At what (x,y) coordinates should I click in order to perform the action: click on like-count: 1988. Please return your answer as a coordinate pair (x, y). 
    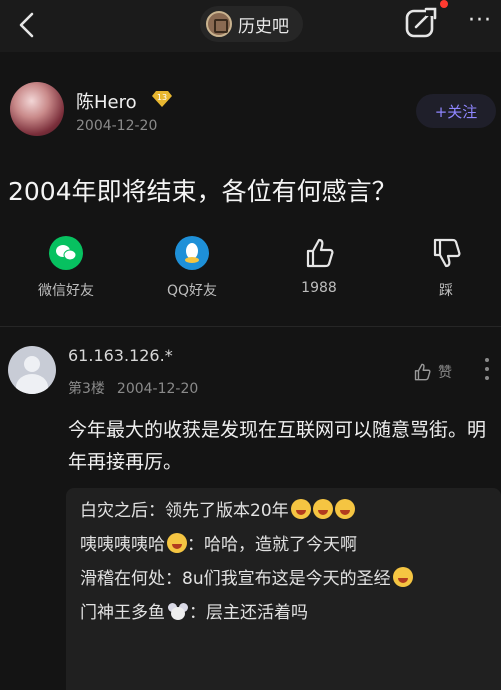
    Looking at the image, I should click on (319, 288).